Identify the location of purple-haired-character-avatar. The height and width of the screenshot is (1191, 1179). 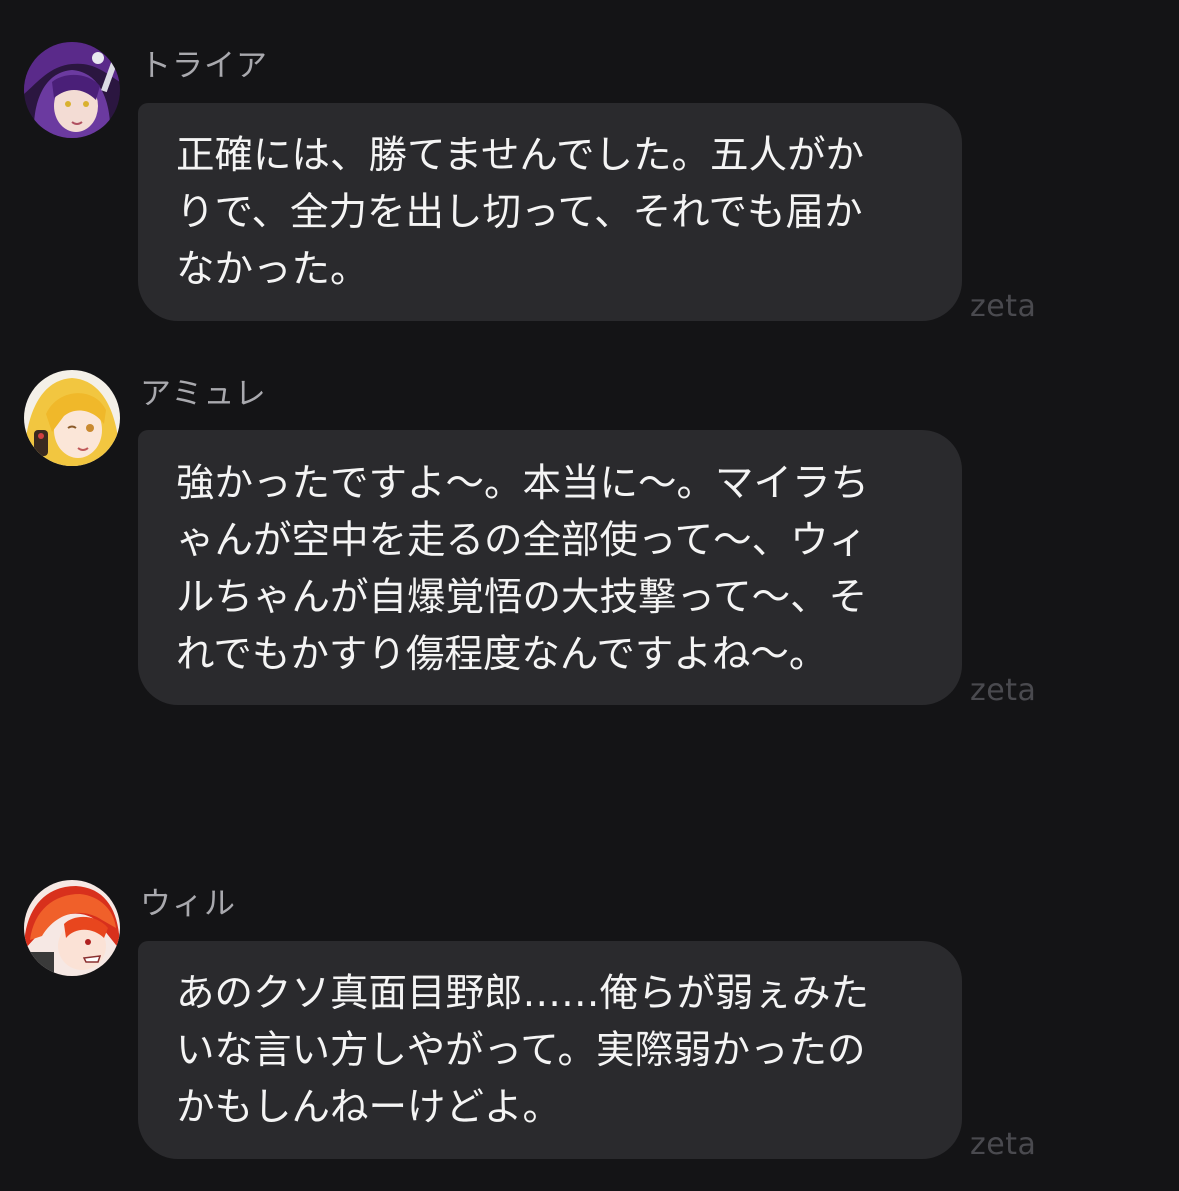
(72, 90).